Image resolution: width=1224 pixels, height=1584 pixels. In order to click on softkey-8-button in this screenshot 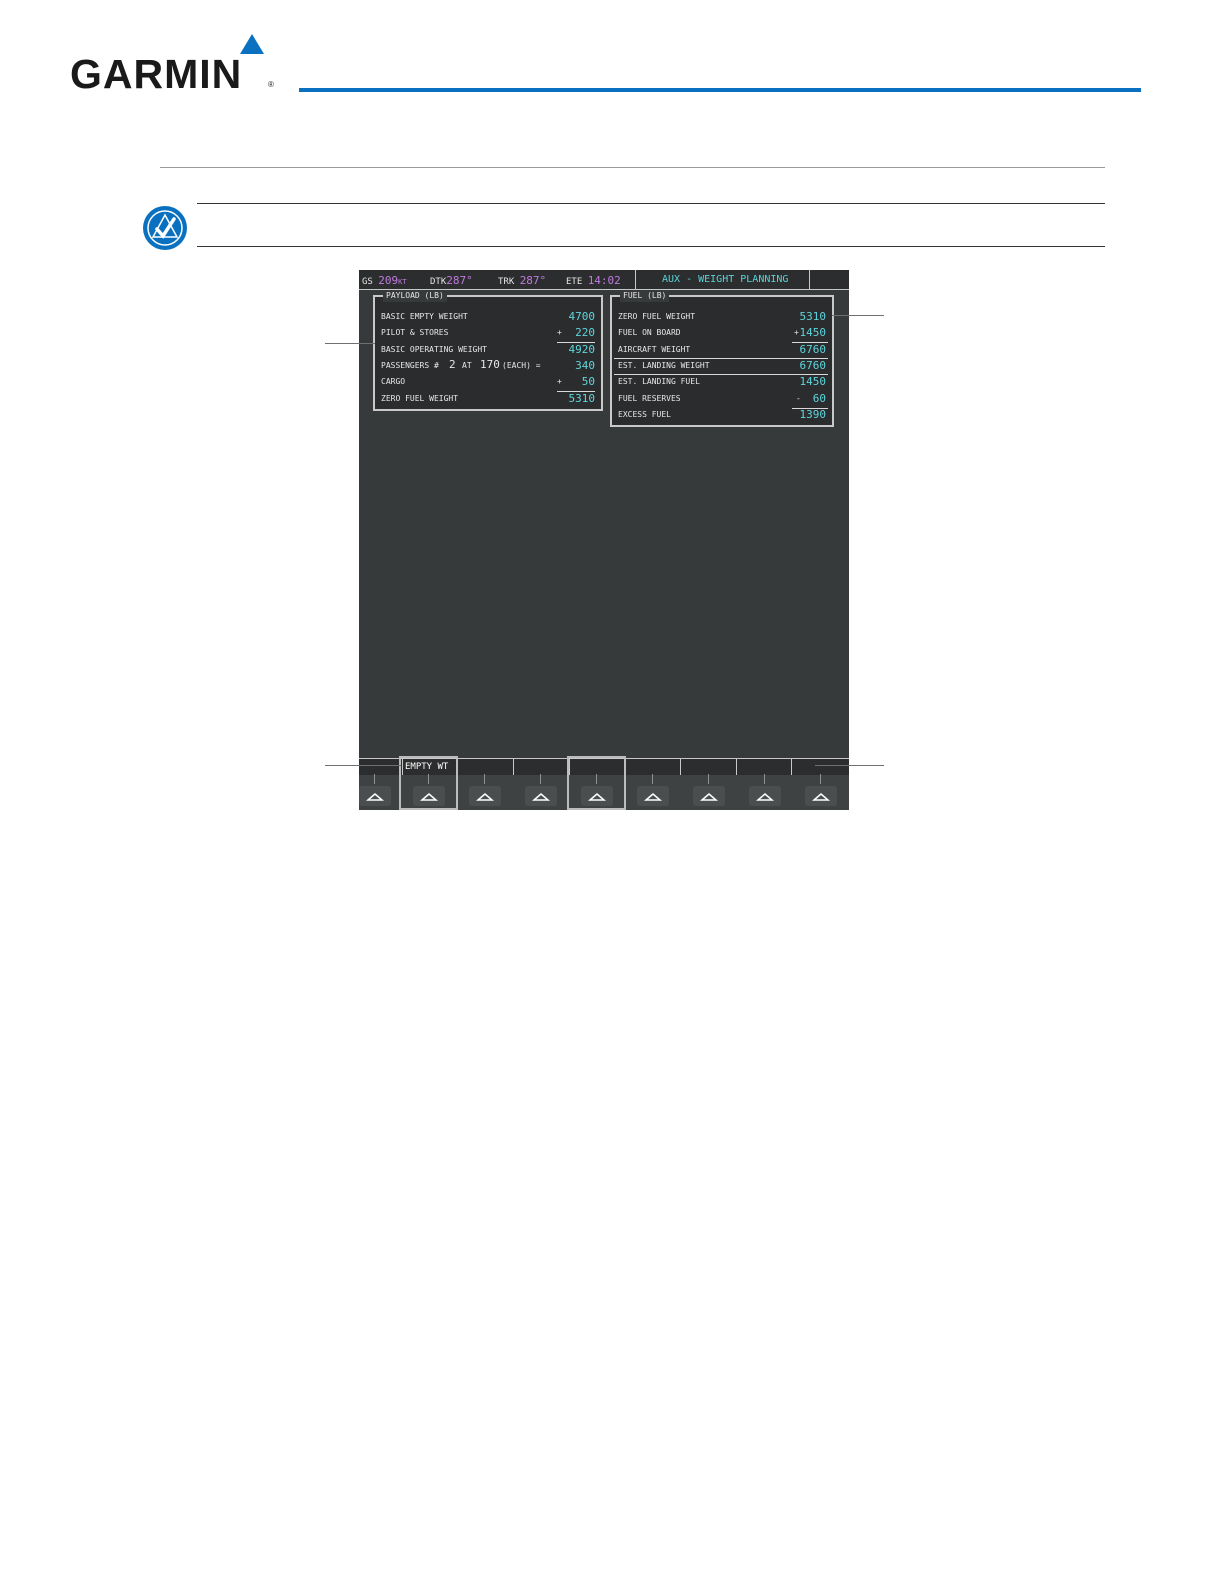, I will do `click(765, 790)`.